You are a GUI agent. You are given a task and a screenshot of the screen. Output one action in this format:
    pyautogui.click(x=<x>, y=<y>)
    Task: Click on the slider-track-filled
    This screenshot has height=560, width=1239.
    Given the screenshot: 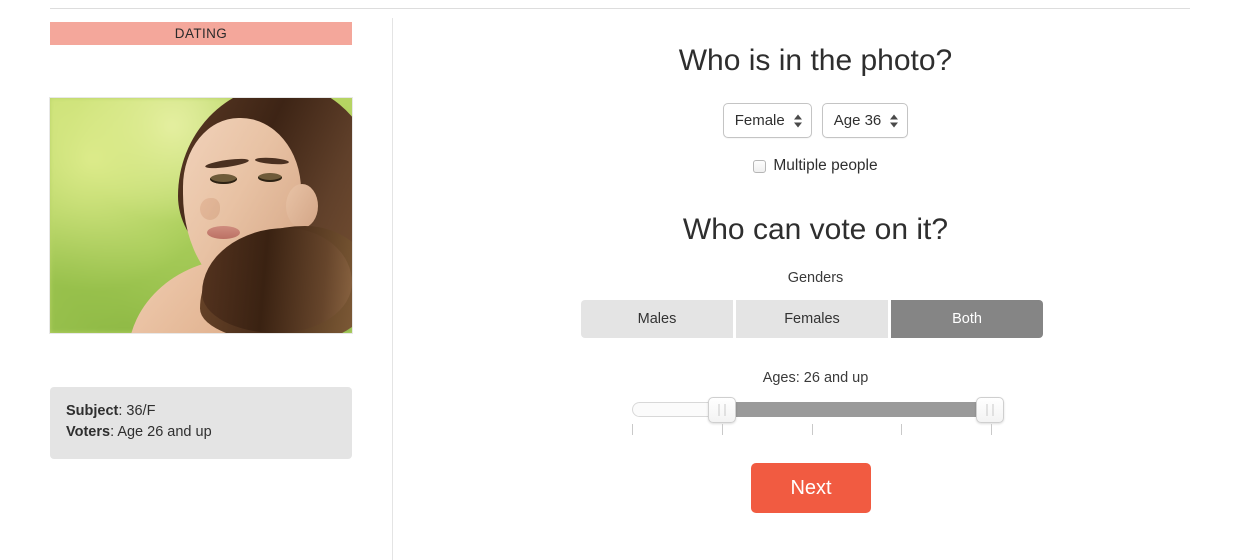 What is the action you would take?
    pyautogui.click(x=857, y=409)
    